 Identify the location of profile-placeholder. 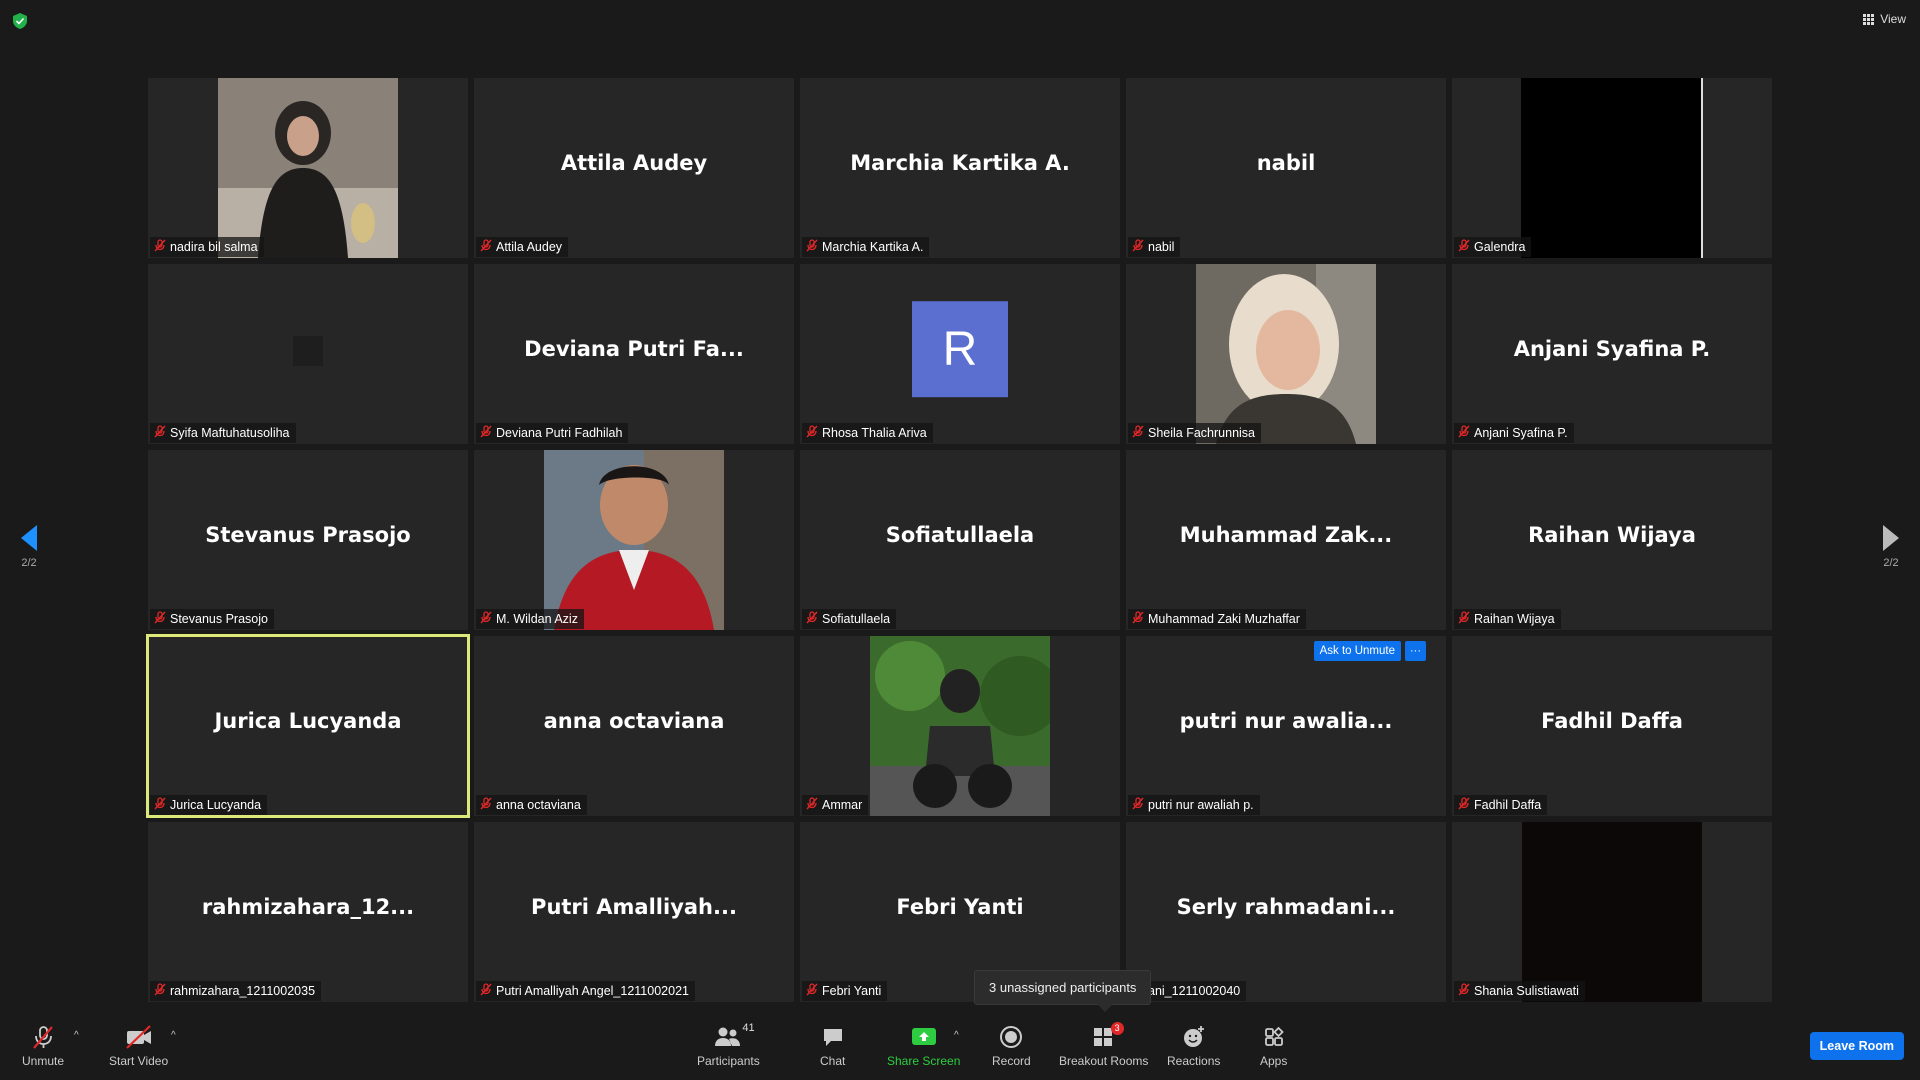
(308, 351).